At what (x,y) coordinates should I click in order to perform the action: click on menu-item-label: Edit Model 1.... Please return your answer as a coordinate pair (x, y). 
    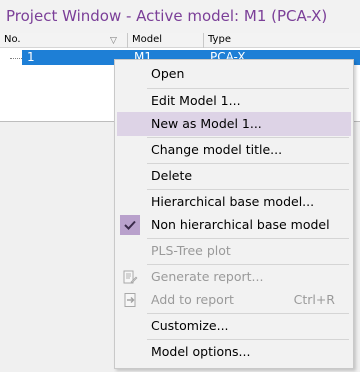
    Looking at the image, I should click on (196, 100).